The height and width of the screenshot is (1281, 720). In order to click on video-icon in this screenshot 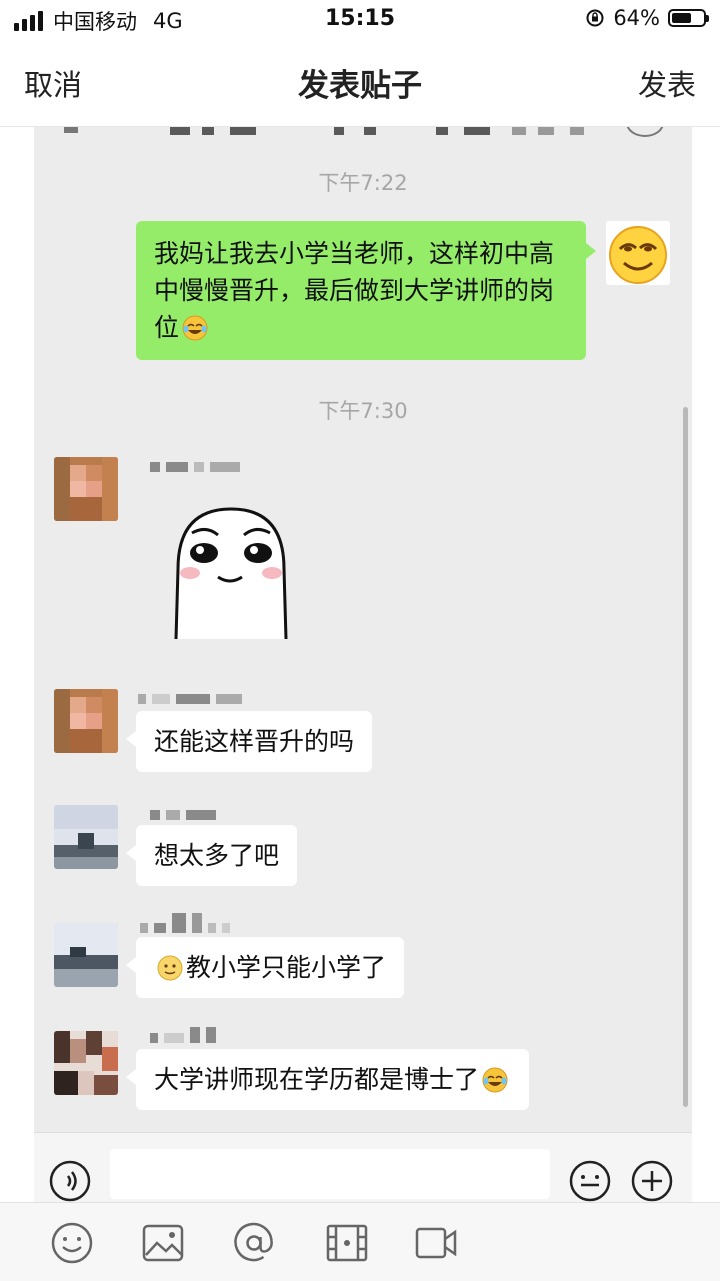, I will do `click(436, 1243)`.